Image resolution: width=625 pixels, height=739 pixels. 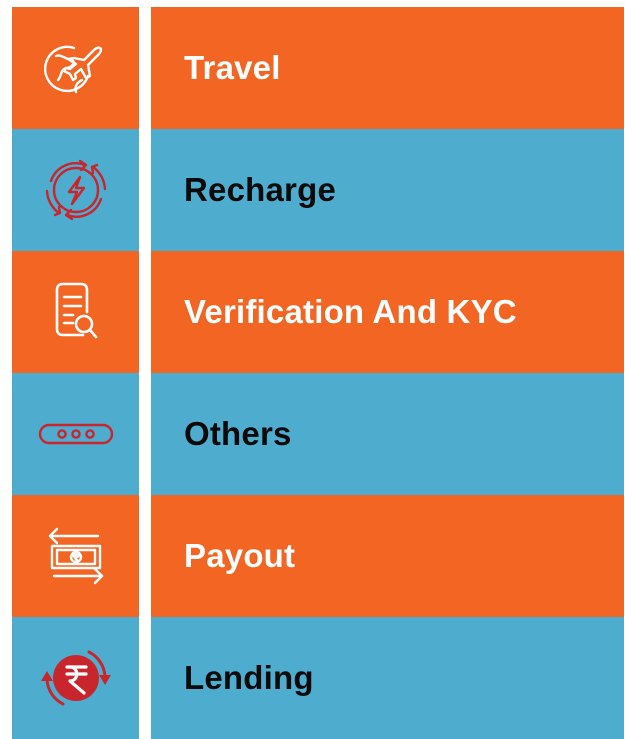 What do you see at coordinates (249, 677) in the screenshot?
I see `menu-item-label-lending: Lending` at bounding box center [249, 677].